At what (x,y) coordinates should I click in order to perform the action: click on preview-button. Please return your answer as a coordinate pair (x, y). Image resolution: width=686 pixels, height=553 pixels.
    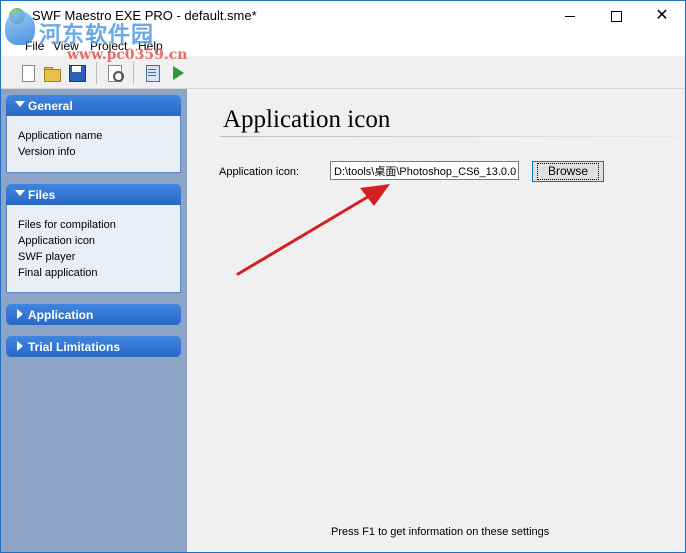
    Looking at the image, I should click on (115, 73).